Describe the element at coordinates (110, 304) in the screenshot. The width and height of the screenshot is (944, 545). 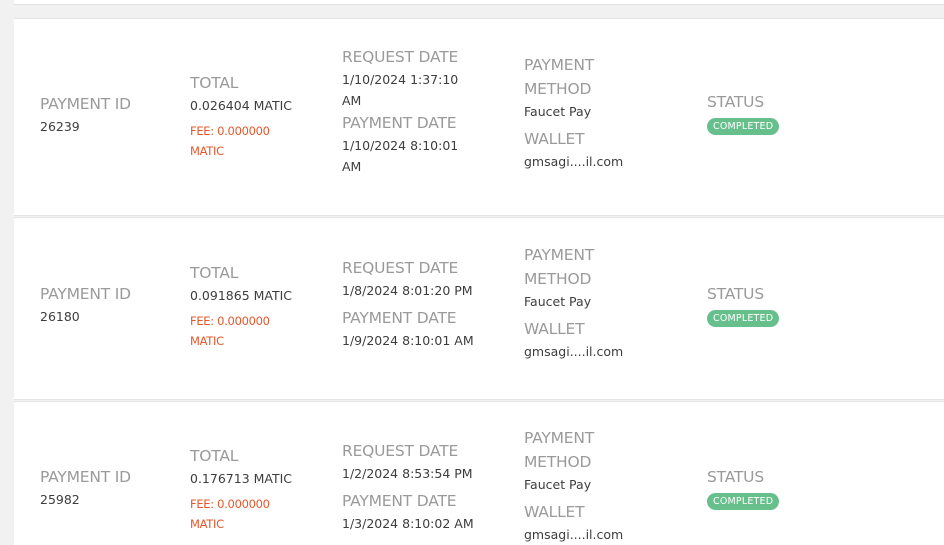
I see `payment-id-column: PAYMENT ID 26180` at that location.